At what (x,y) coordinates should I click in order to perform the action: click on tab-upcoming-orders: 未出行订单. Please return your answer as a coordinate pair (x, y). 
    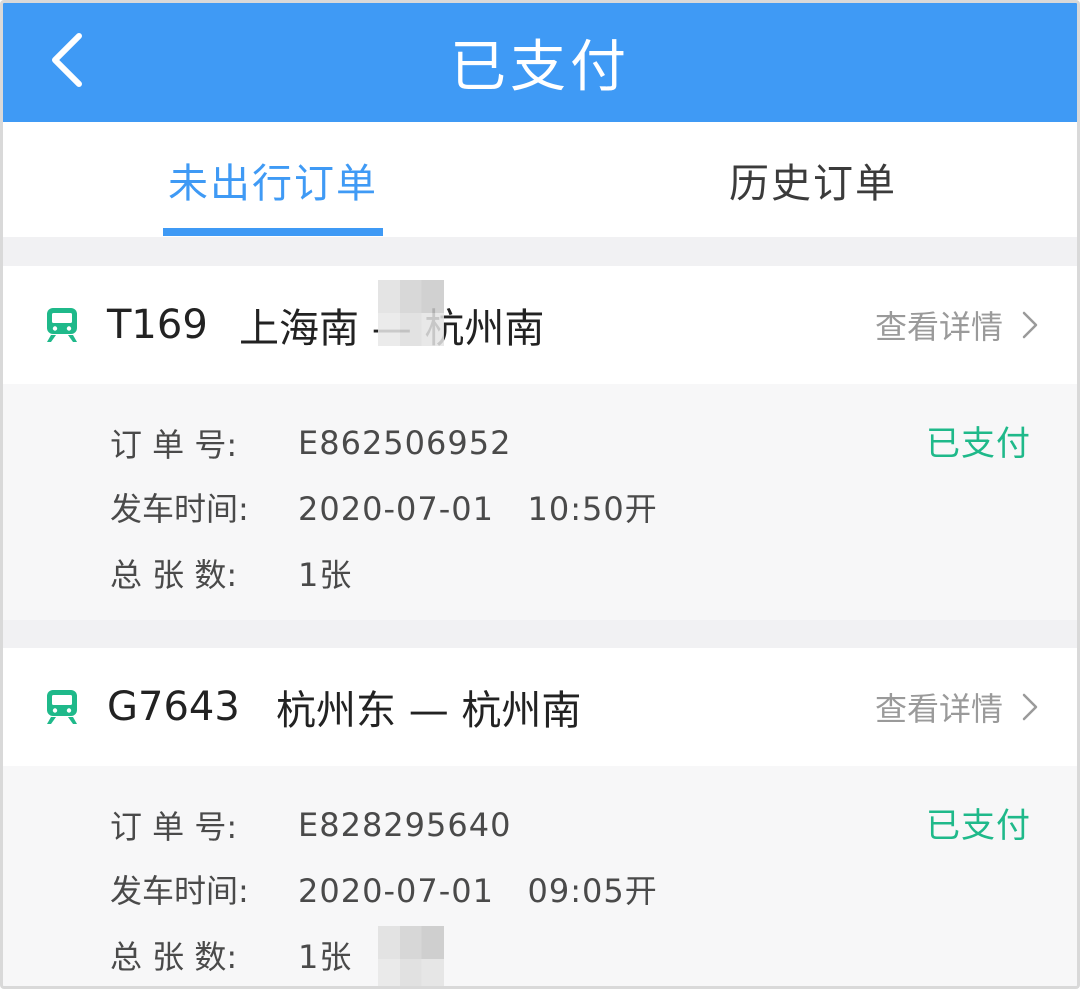
    Looking at the image, I should click on (273, 179).